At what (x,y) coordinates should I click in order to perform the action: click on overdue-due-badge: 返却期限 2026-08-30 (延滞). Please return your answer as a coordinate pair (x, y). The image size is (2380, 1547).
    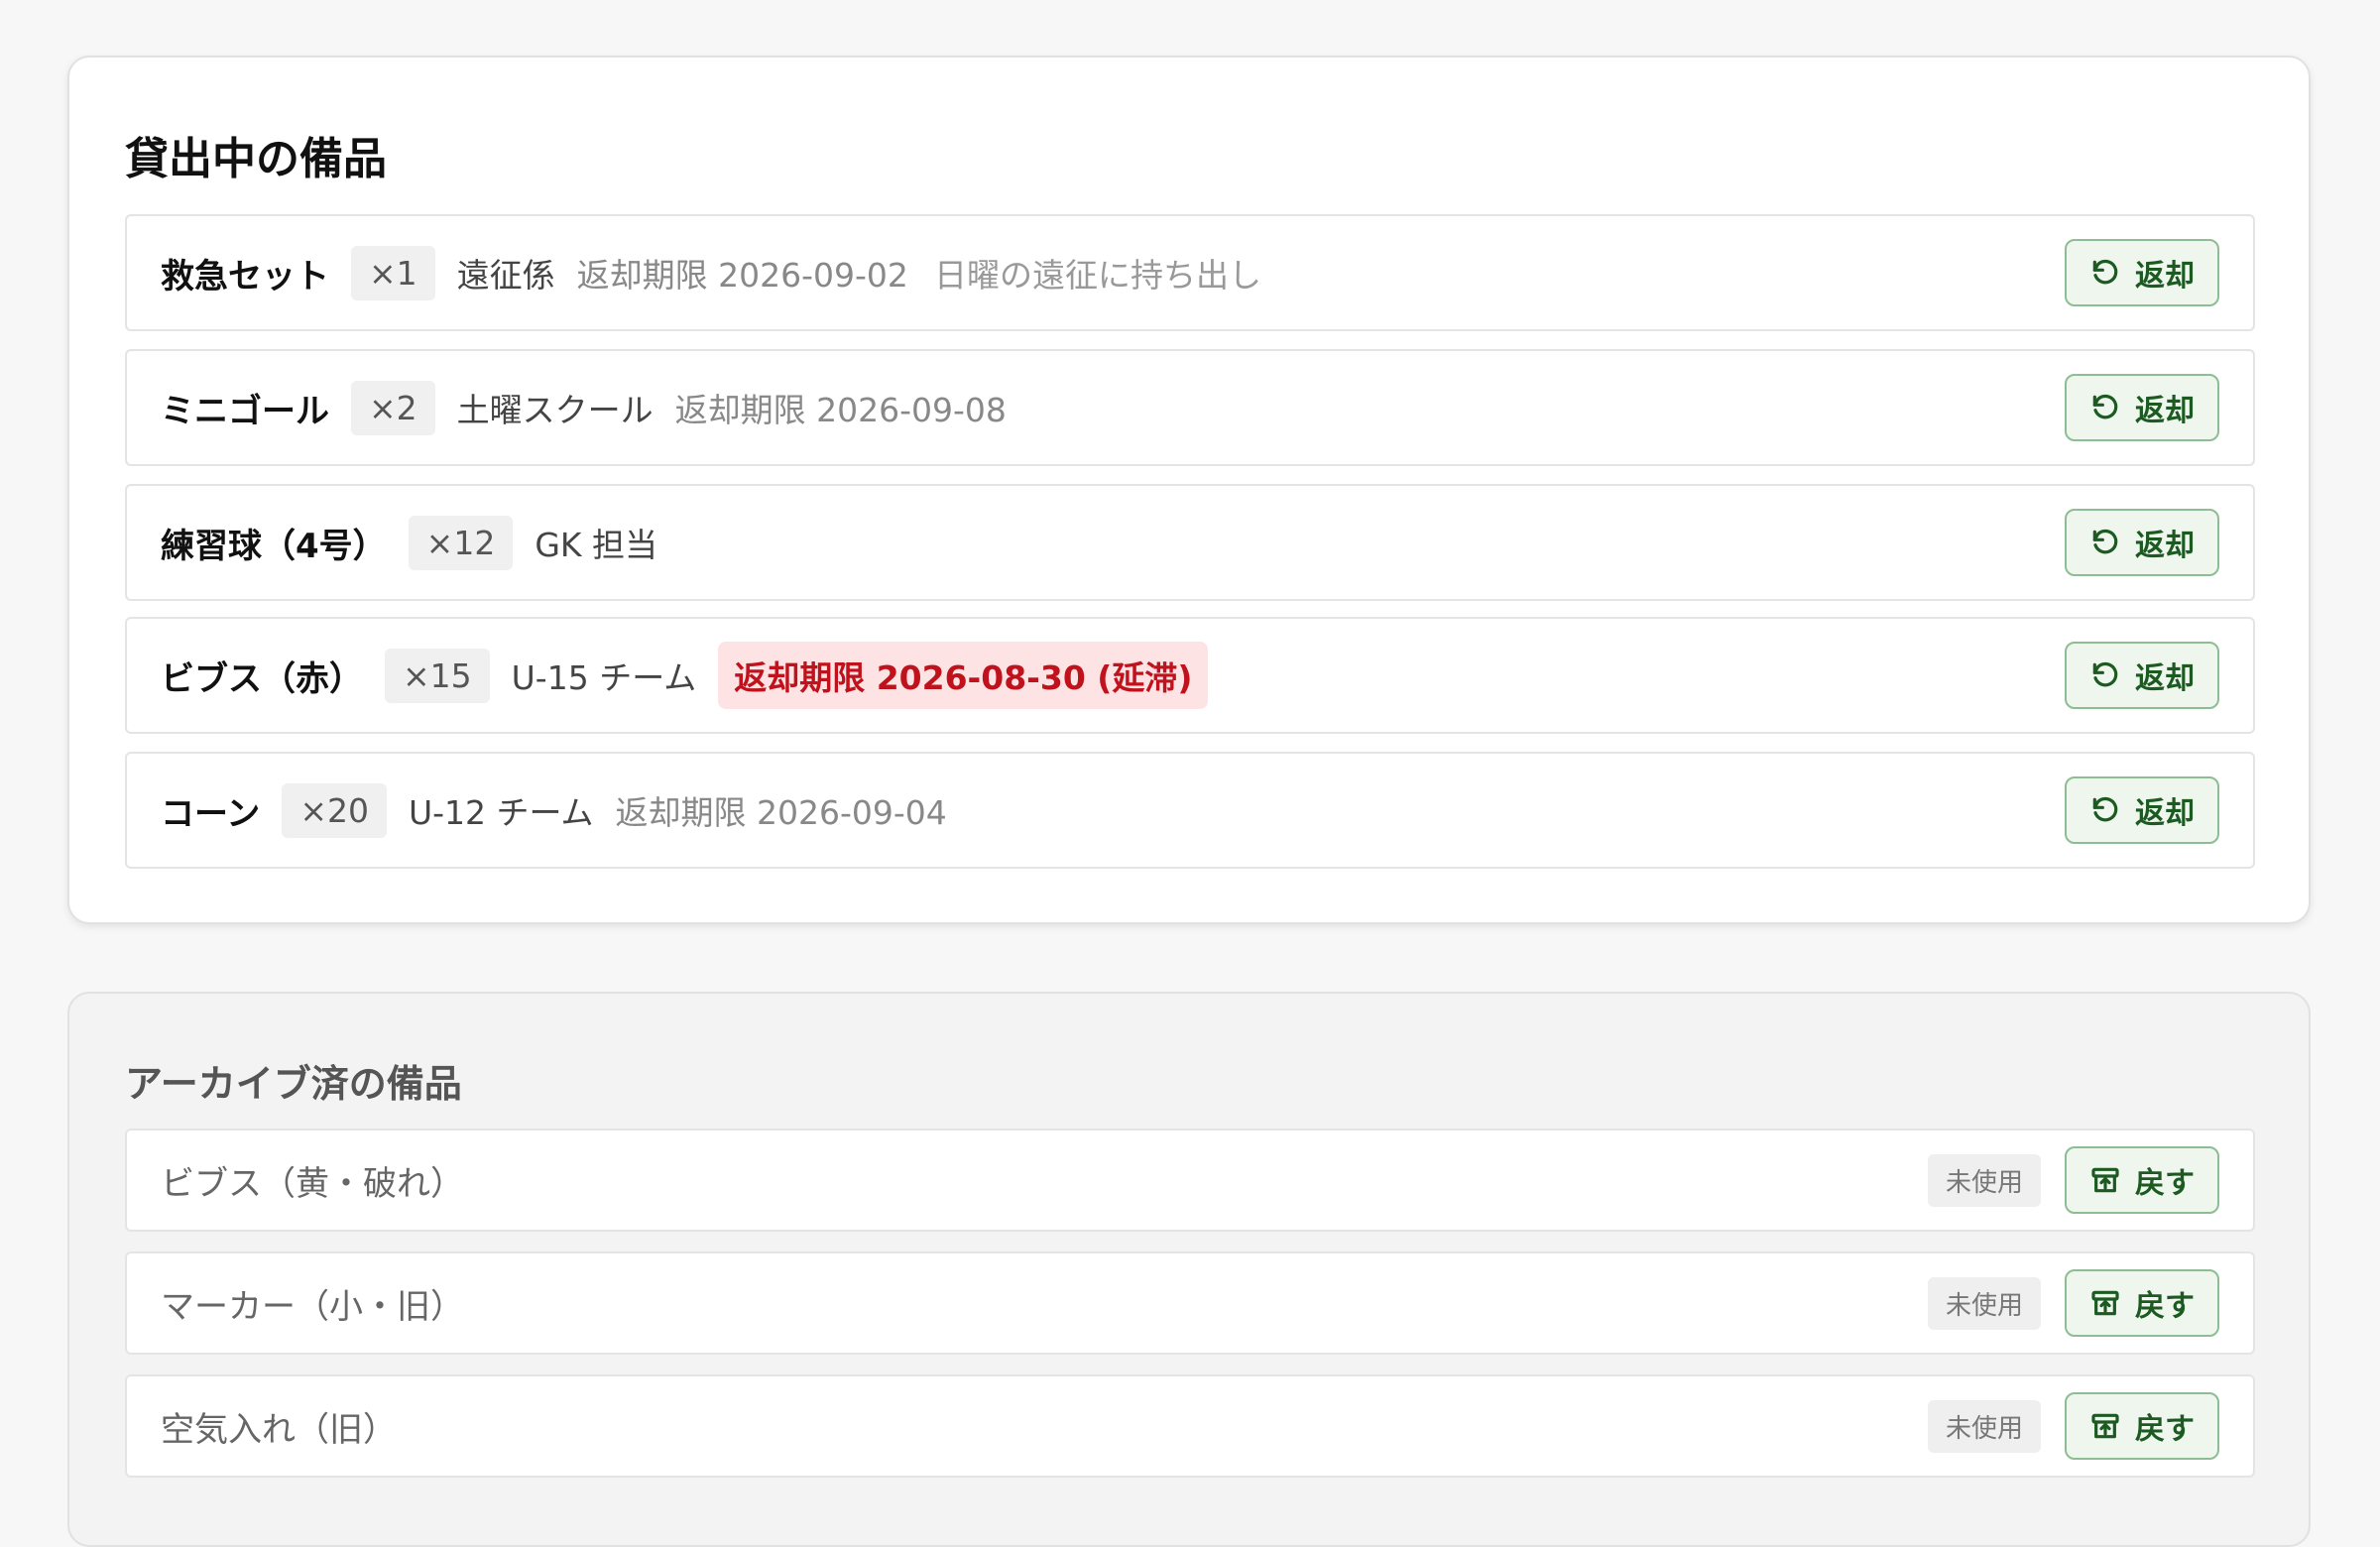
    Looking at the image, I should click on (963, 675).